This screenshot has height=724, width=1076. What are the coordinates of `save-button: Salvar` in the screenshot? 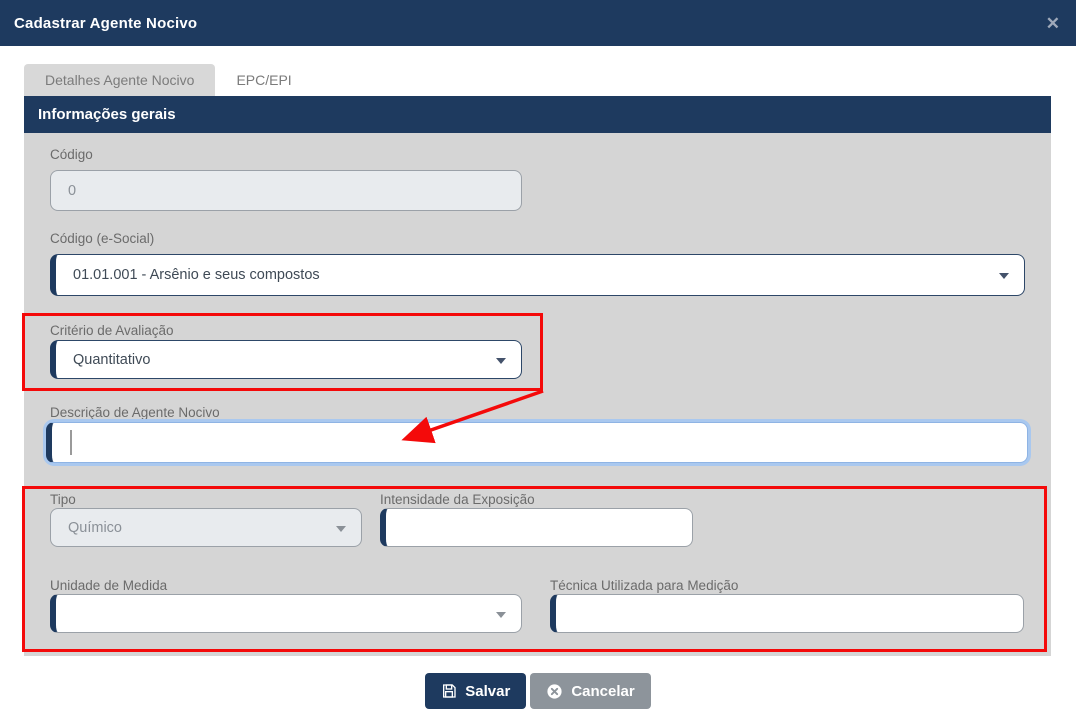 It's located at (476, 691).